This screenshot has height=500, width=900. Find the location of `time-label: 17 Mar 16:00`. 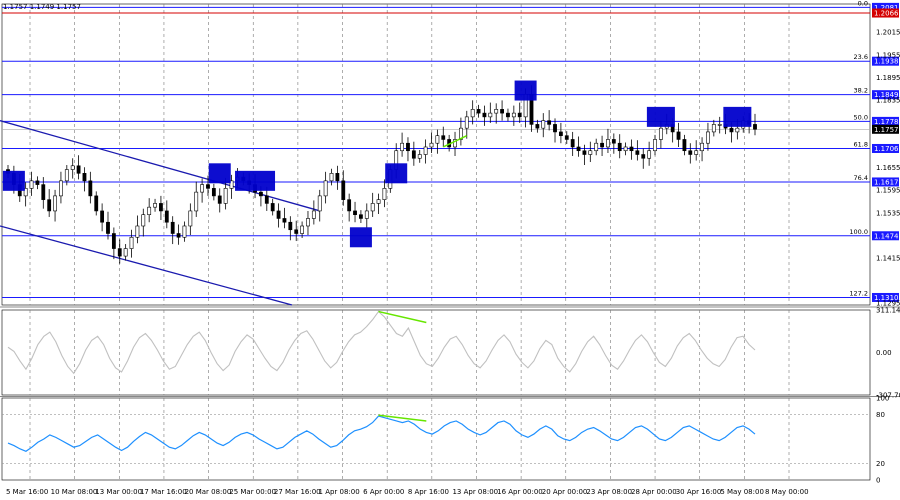

time-label: 17 Mar 16:00 is located at coordinates (163, 492).